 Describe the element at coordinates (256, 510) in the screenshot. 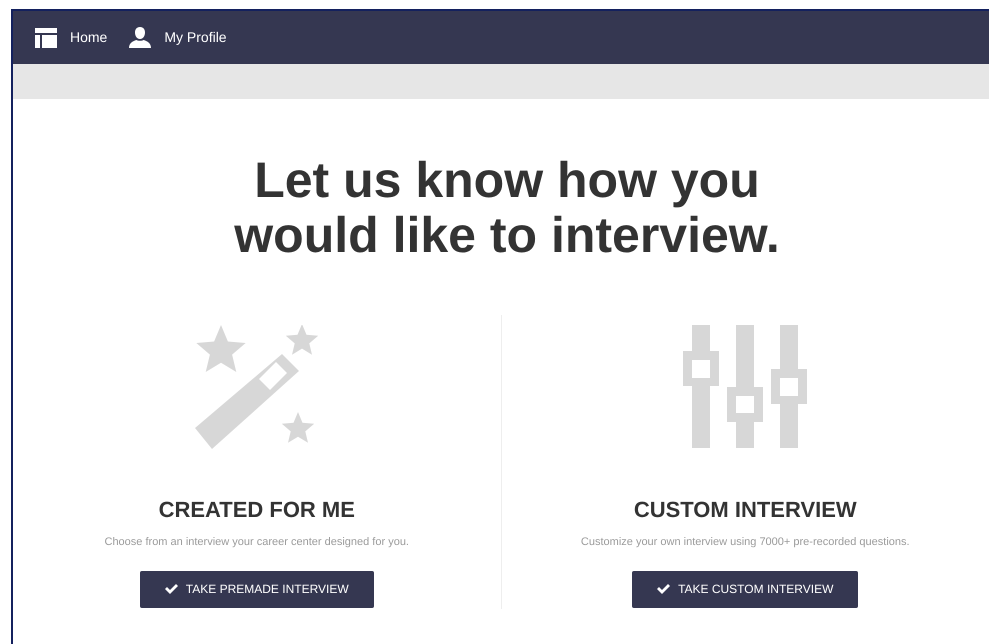

I see `option-title: CREATED FOR ME` at that location.